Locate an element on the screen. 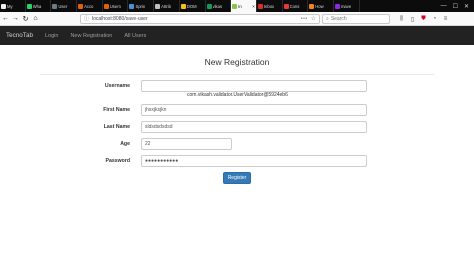 This screenshot has width=474, height=266. browser-tab: Wha is located at coordinates (39, 6).